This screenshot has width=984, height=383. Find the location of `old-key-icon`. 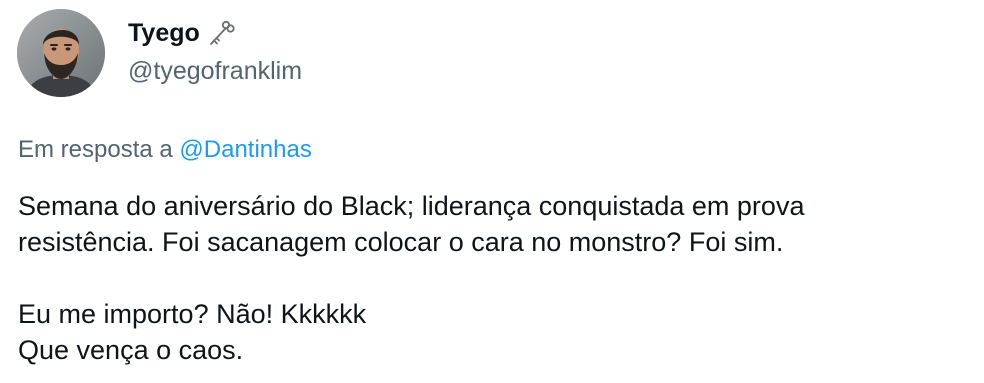

old-key-icon is located at coordinates (221, 33).